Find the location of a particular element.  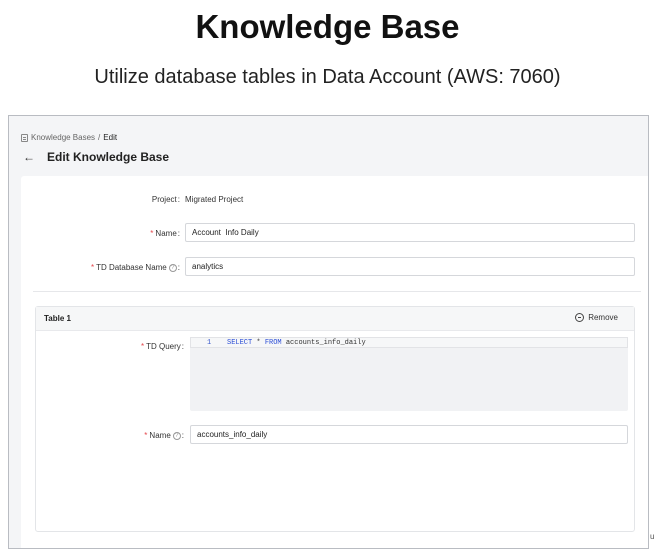

sql-text: accounts_info_daily is located at coordinates (323, 343).